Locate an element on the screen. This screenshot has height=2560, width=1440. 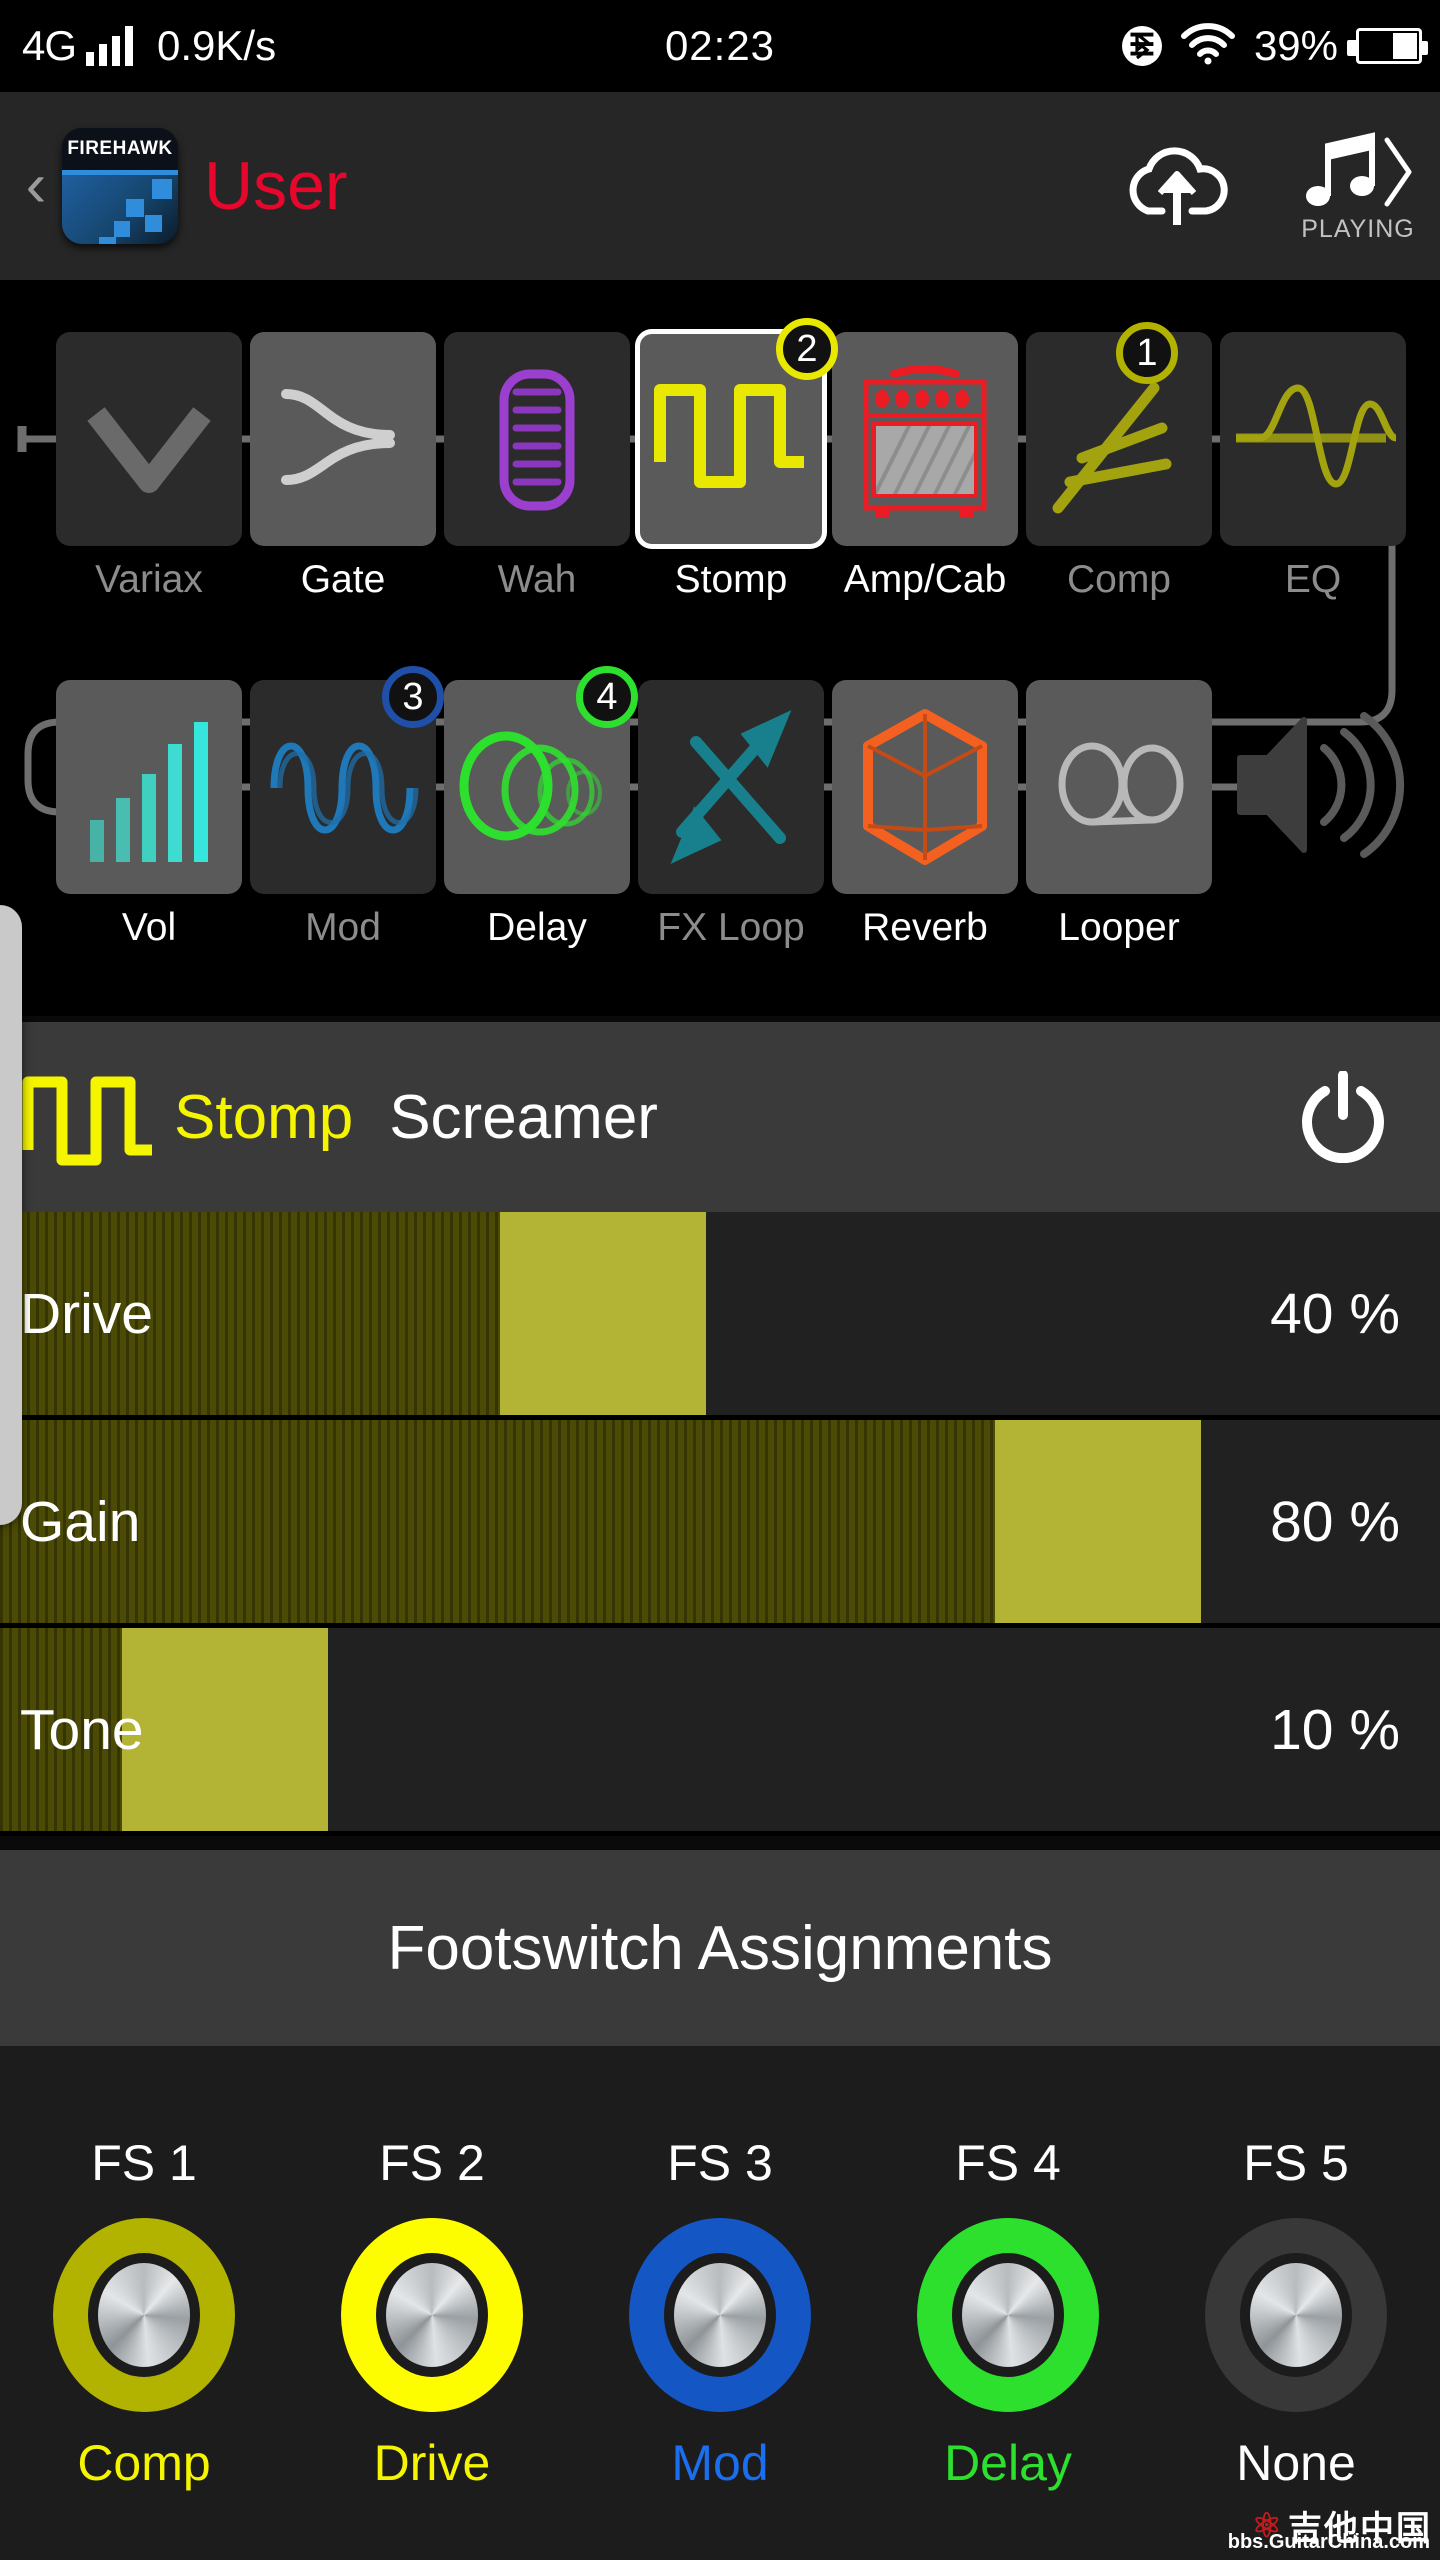
back-button: ‹ is located at coordinates (36, 186).